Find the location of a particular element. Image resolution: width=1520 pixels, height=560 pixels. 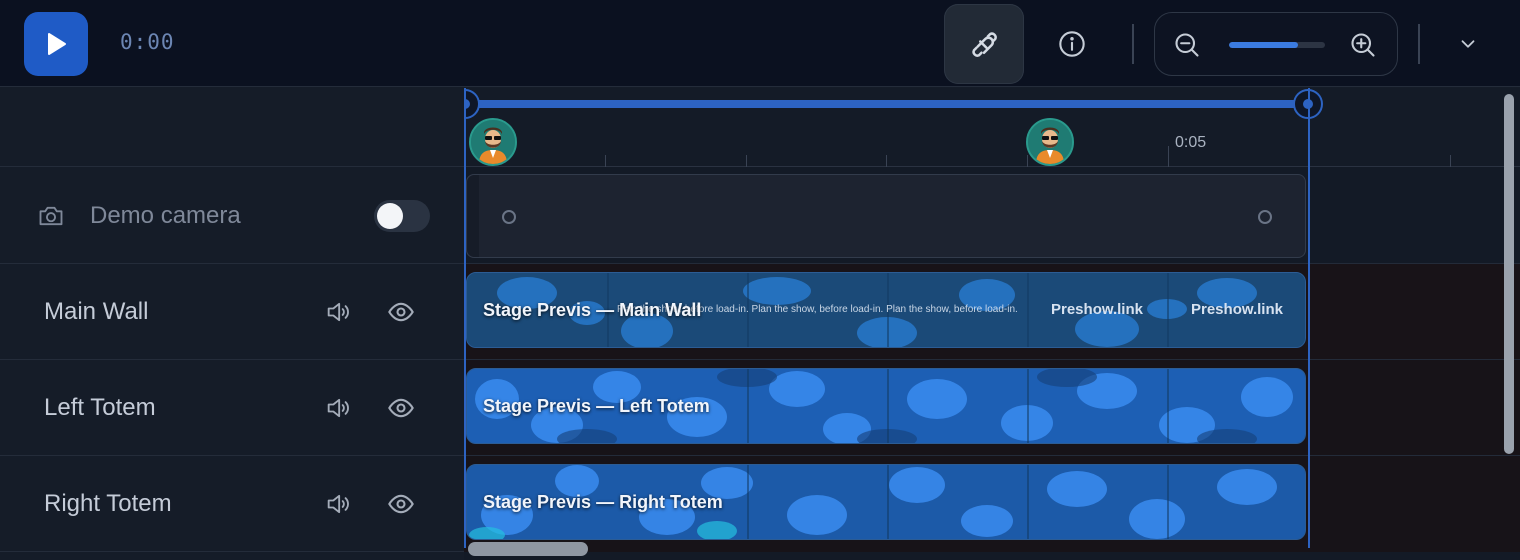

range-start-line is located at coordinates (465, 318).